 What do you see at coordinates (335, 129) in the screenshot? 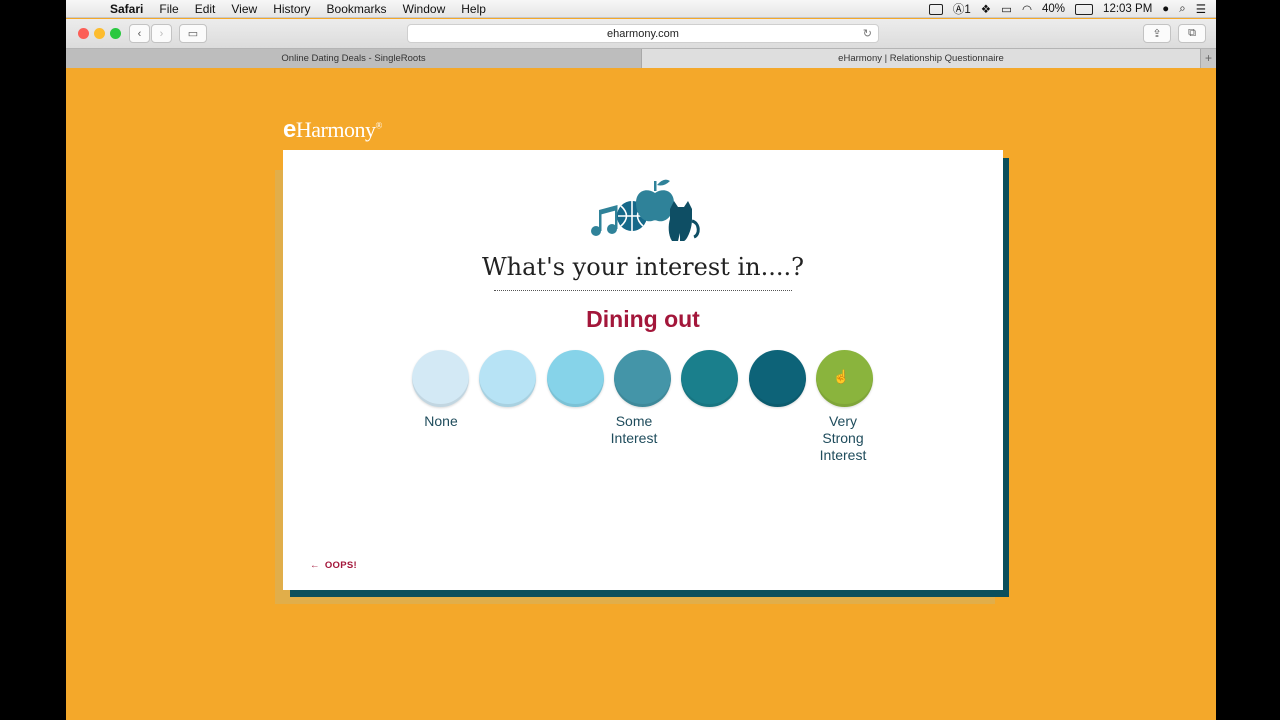
I see `logo-text: Harmony` at bounding box center [335, 129].